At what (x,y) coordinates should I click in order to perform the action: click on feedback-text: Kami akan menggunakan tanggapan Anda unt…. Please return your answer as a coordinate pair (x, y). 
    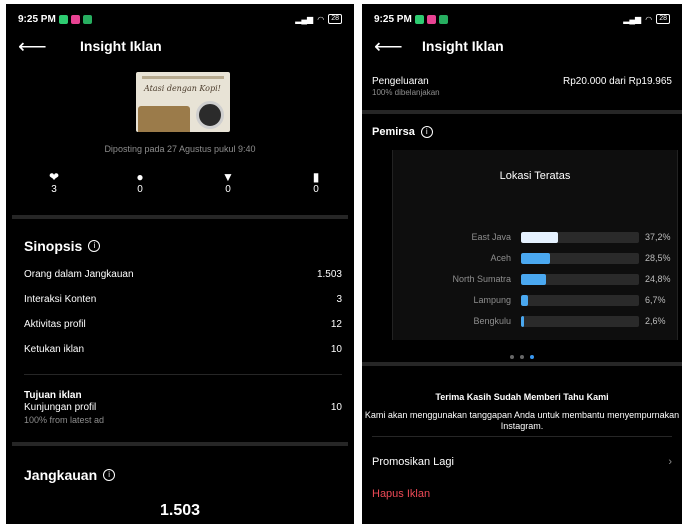
    Looking at the image, I should click on (522, 420).